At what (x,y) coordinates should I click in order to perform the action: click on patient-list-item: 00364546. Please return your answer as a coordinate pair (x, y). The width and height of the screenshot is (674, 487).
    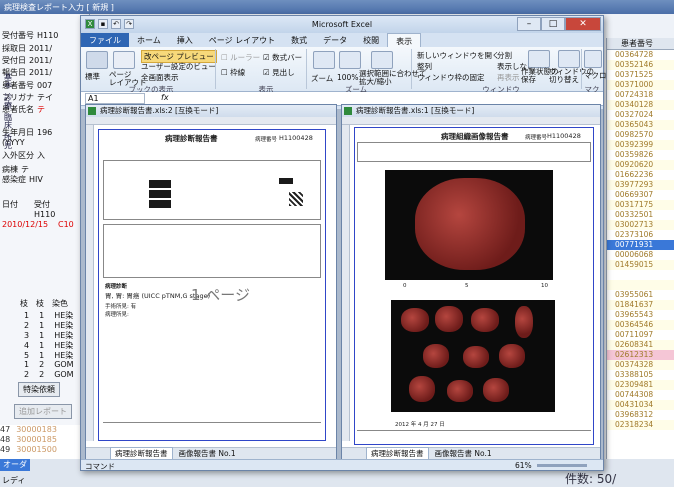
    Looking at the image, I should click on (640, 325).